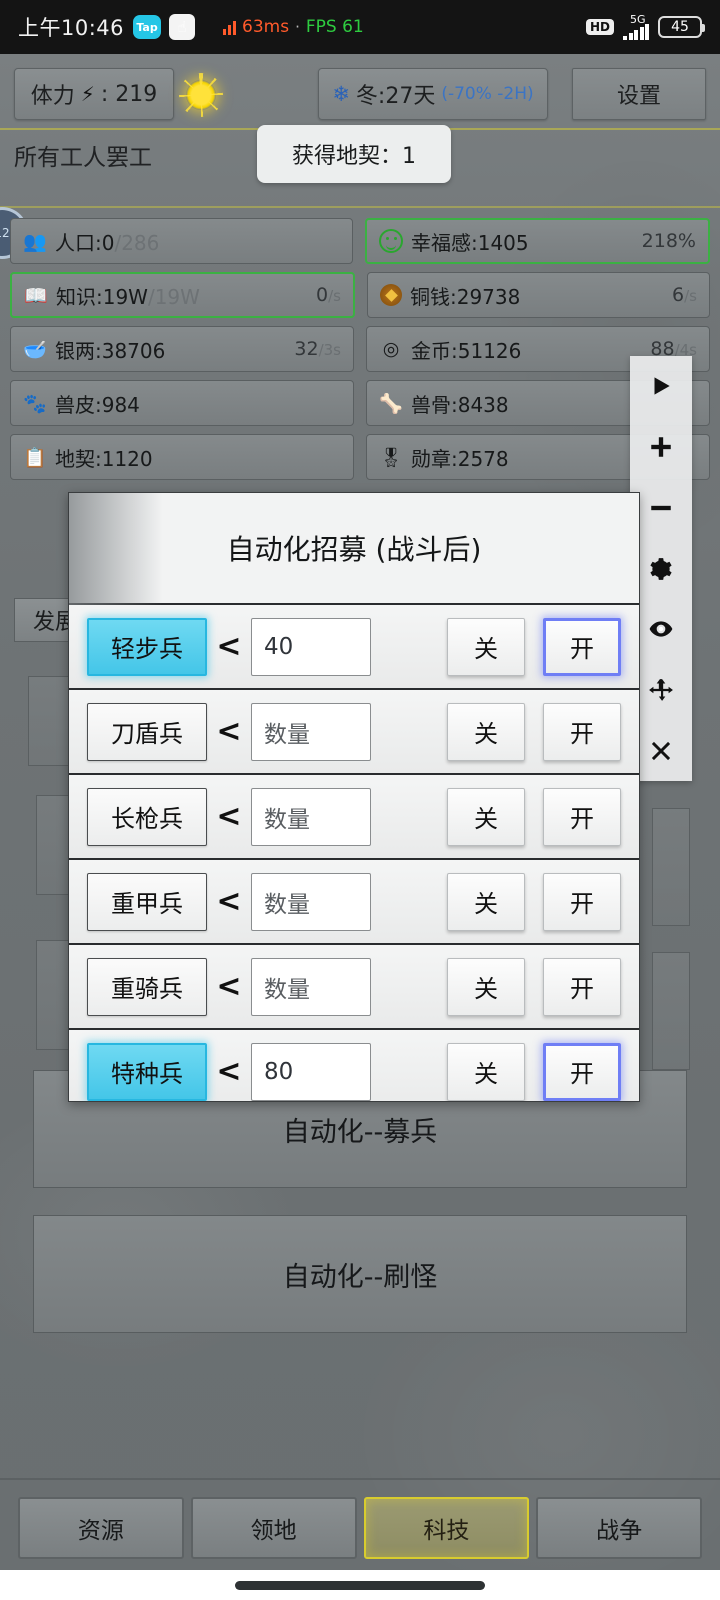 The image size is (720, 1600). I want to click on happy-face-icon, so click(391, 241).